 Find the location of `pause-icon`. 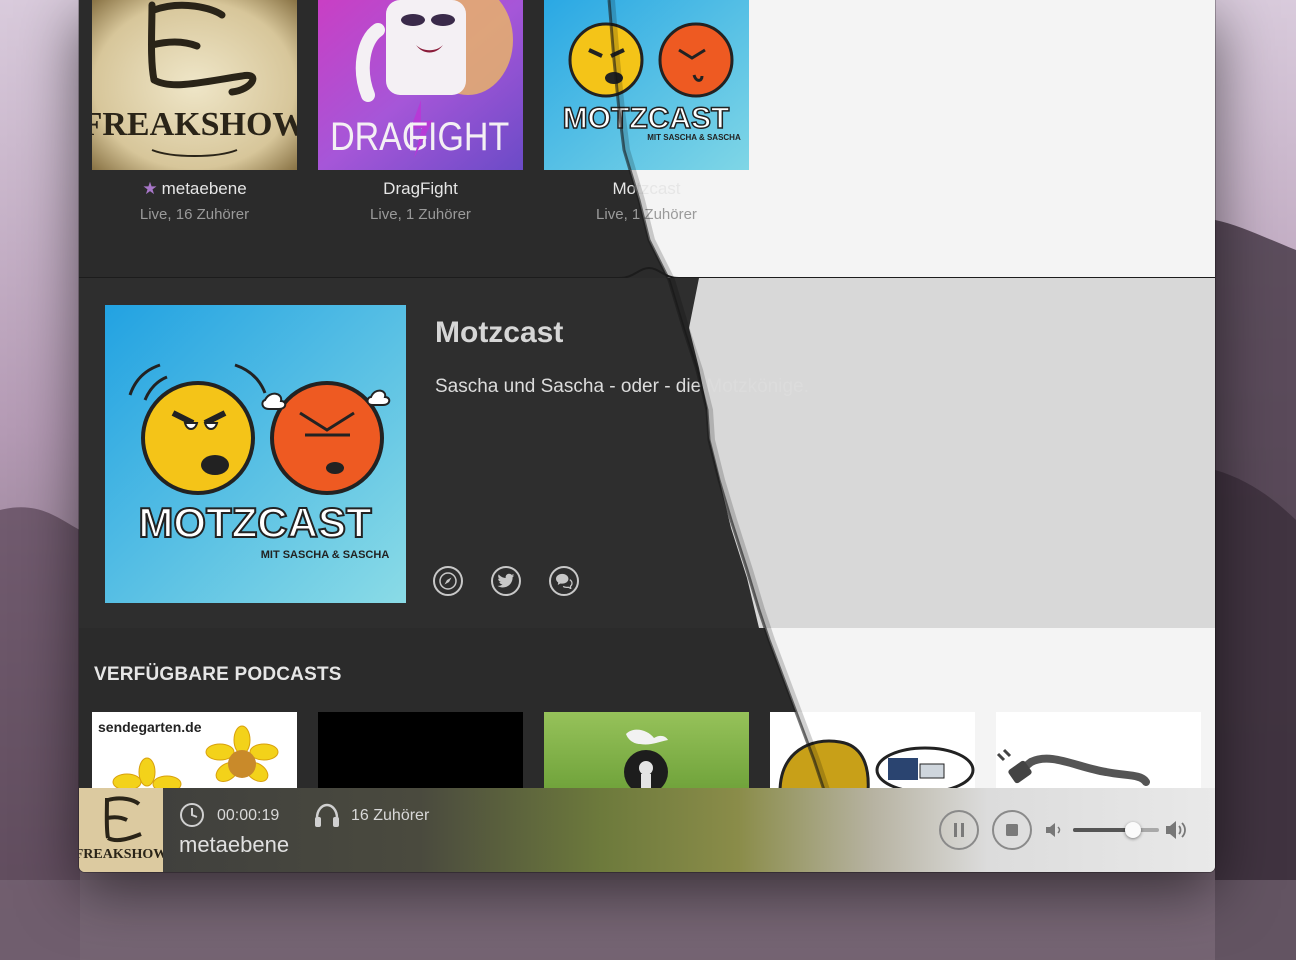

pause-icon is located at coordinates (959, 830).